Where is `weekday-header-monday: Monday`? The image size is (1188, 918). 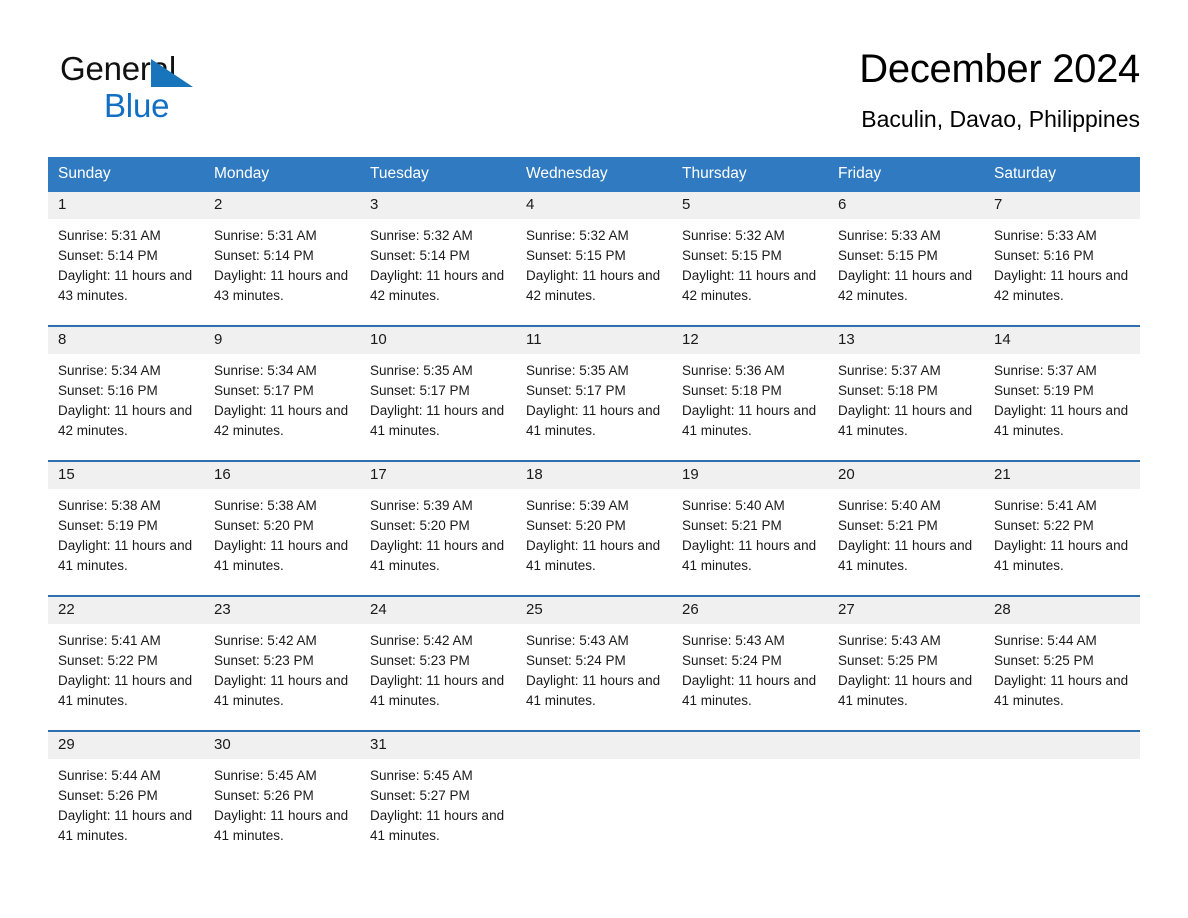 weekday-header-monday: Monday is located at coordinates (282, 174).